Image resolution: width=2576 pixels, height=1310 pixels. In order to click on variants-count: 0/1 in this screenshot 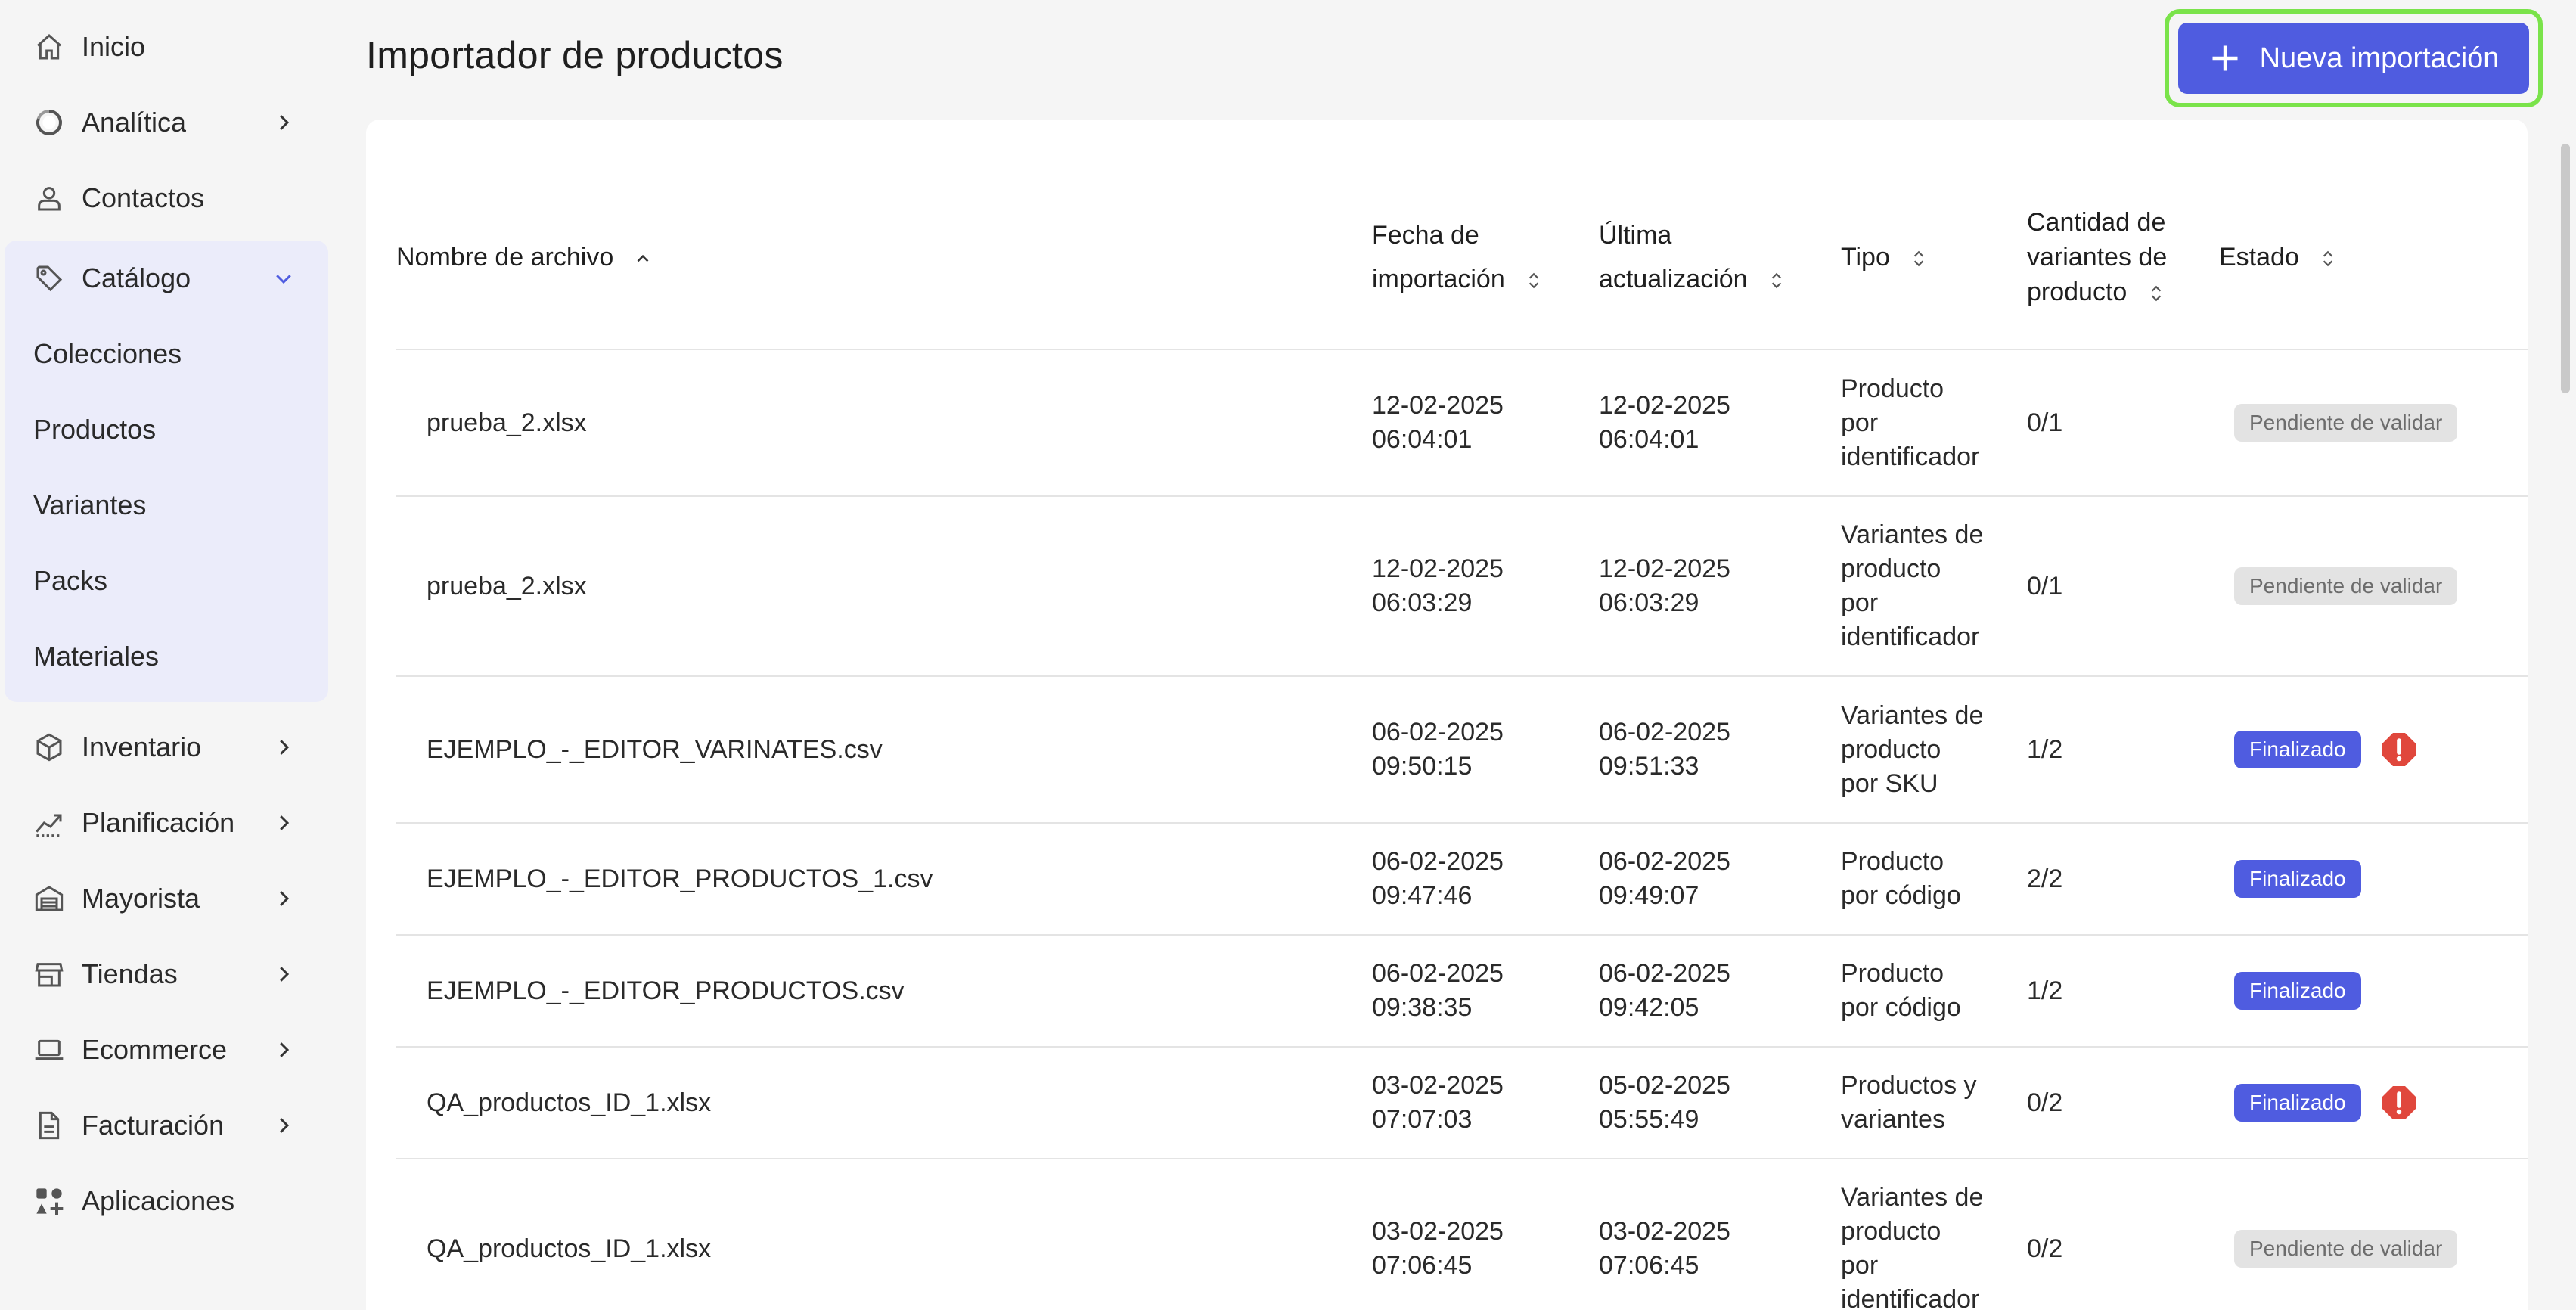, I will do `click(2045, 586)`.